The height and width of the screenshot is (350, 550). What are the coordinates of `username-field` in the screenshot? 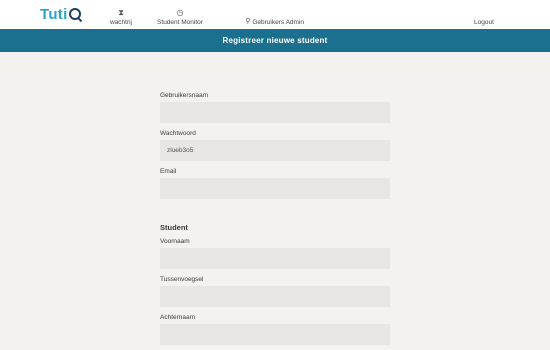 It's located at (275, 112).